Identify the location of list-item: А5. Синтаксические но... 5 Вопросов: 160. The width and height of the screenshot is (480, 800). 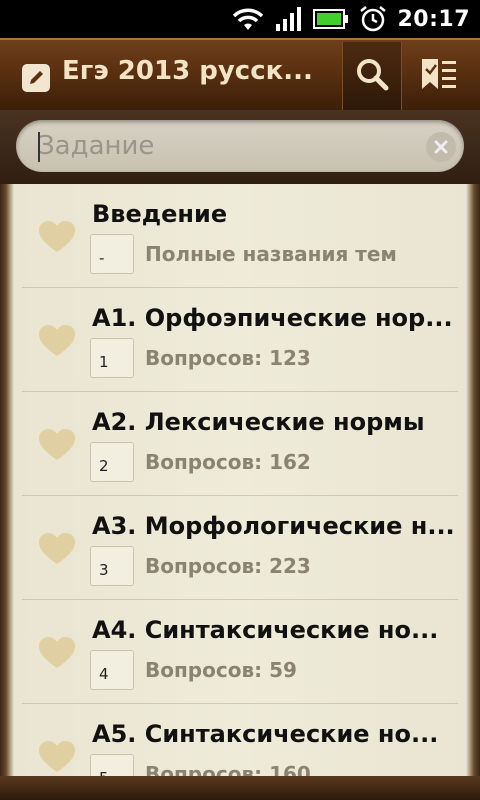
(240, 740).